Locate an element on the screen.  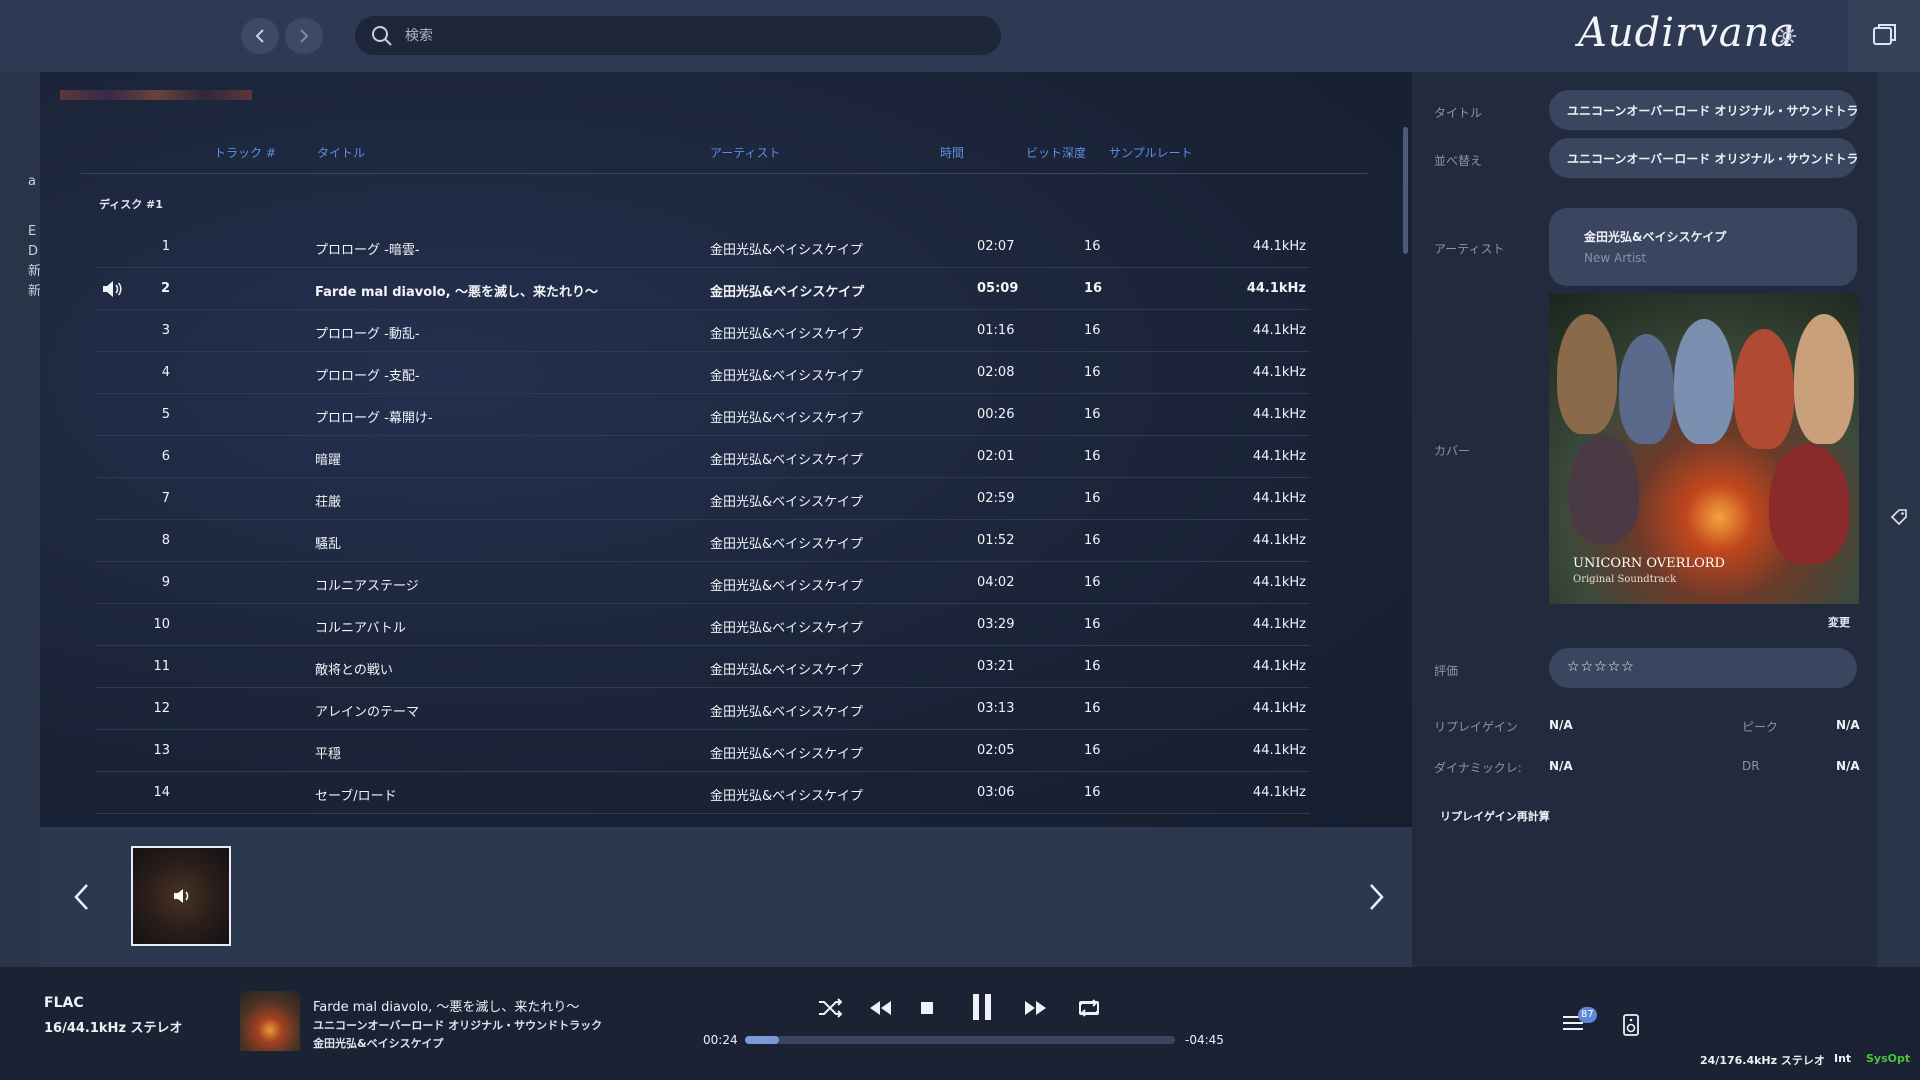
track-row: 3 プロローグ -動乱- 金田光弘&ベイシスケイプ 01:16 16 44.1kHz is located at coordinates (703, 331).